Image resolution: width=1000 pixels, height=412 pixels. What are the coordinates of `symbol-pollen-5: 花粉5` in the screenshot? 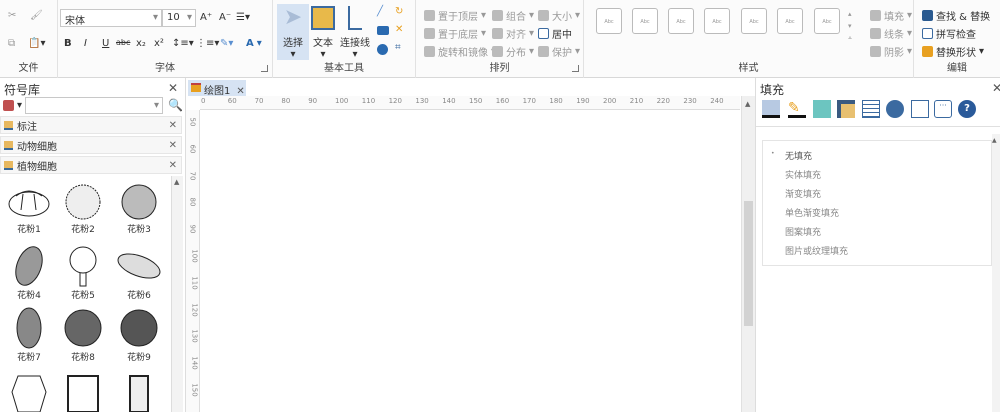 It's located at (83, 272).